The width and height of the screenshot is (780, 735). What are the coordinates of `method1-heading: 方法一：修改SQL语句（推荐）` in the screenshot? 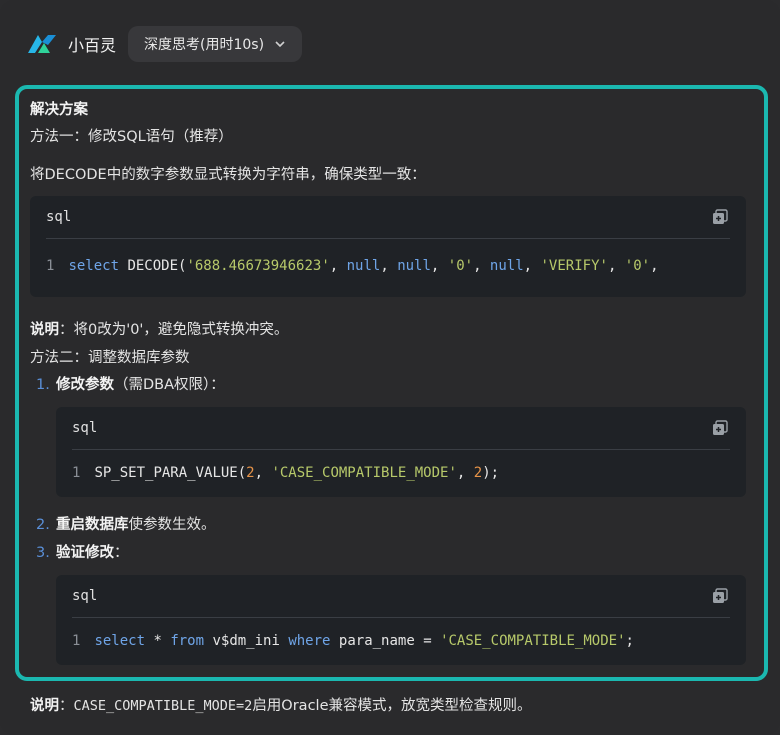 It's located at (131, 137).